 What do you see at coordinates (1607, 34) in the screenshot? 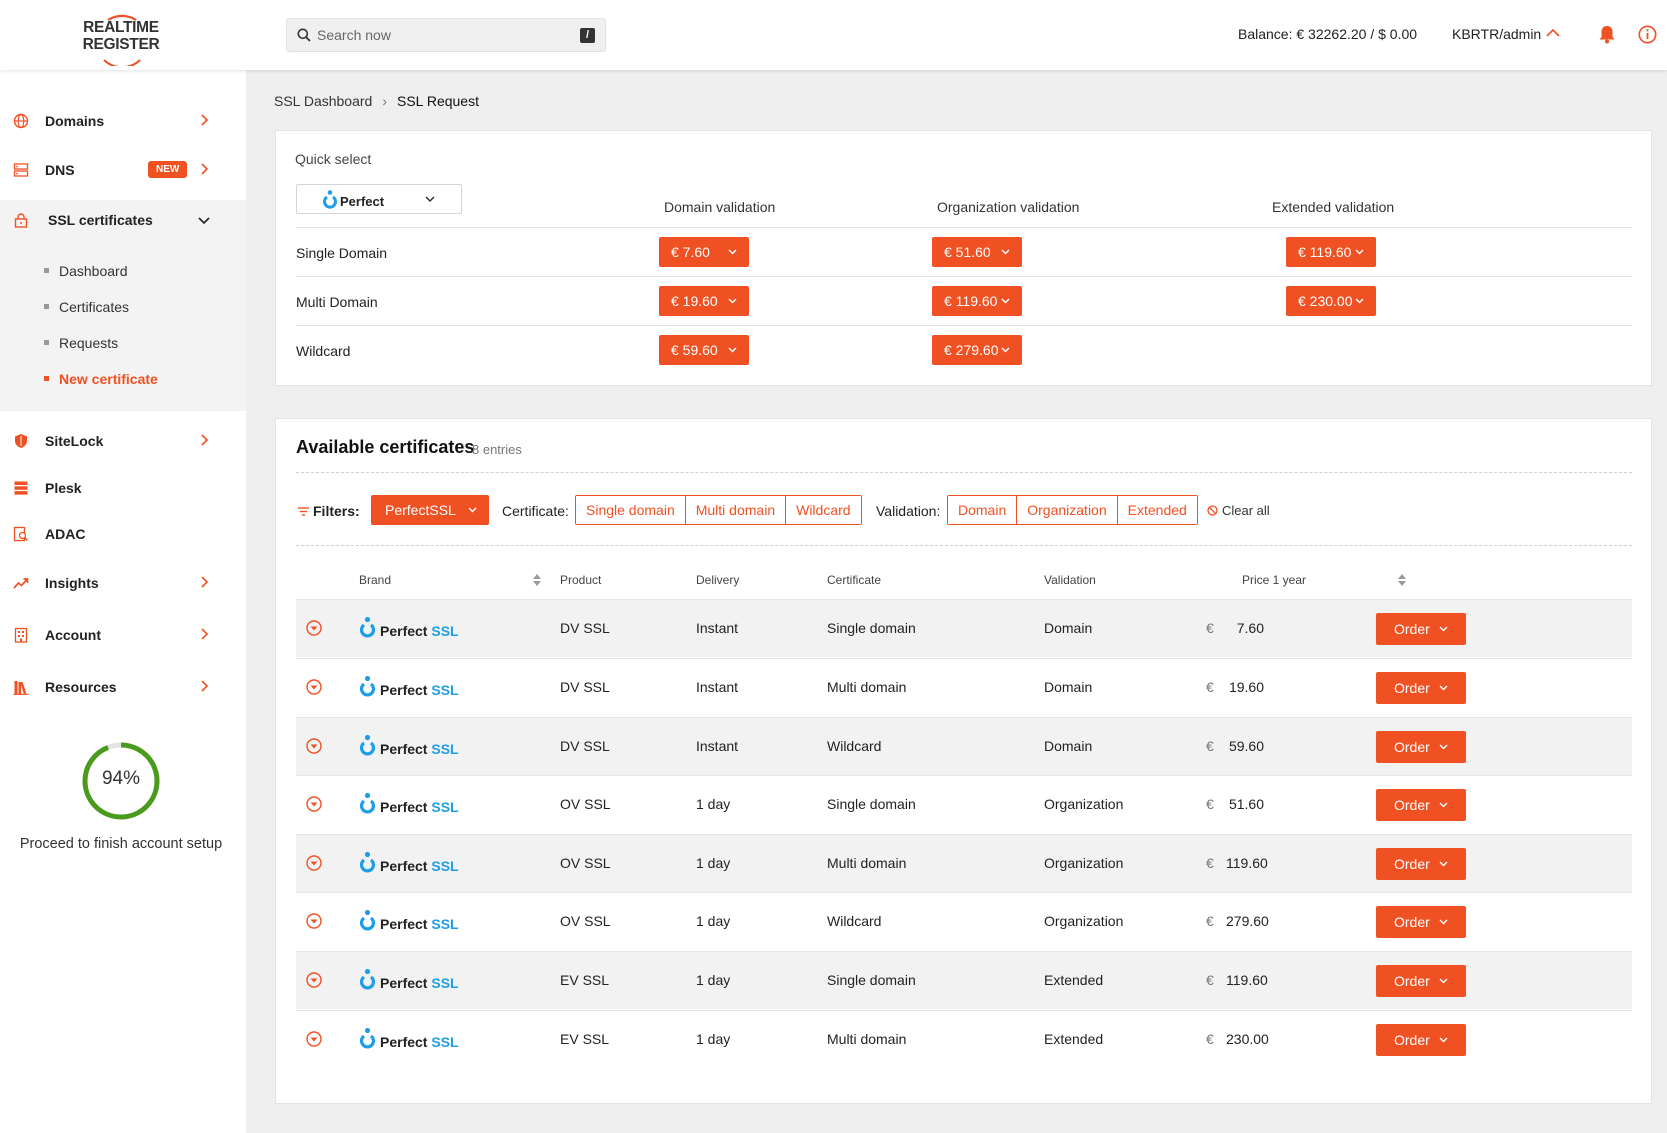
I see `bell-icon` at bounding box center [1607, 34].